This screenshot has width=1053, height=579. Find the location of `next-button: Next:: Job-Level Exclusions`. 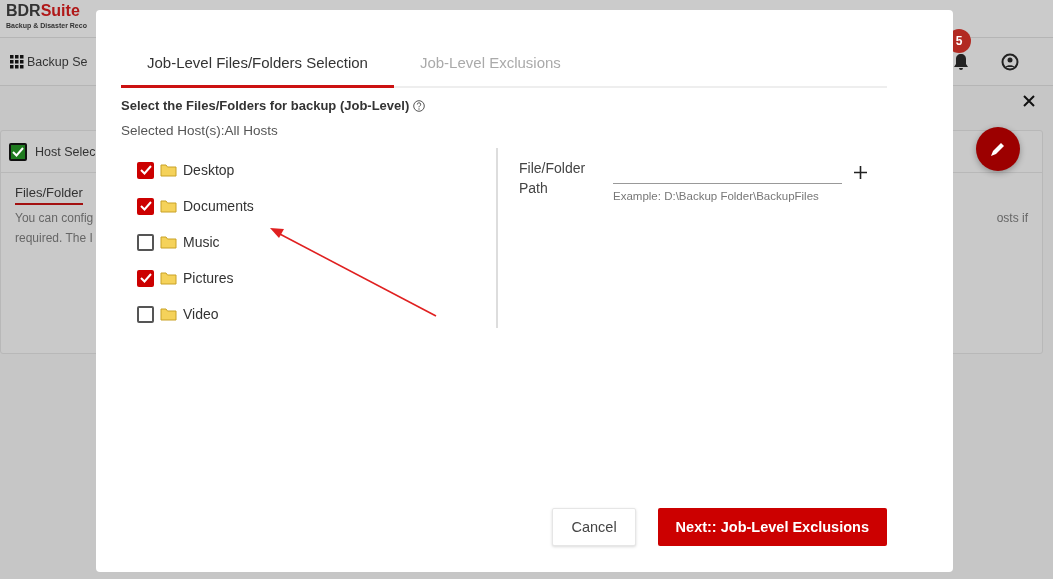

next-button: Next:: Job-Level Exclusions is located at coordinates (772, 527).